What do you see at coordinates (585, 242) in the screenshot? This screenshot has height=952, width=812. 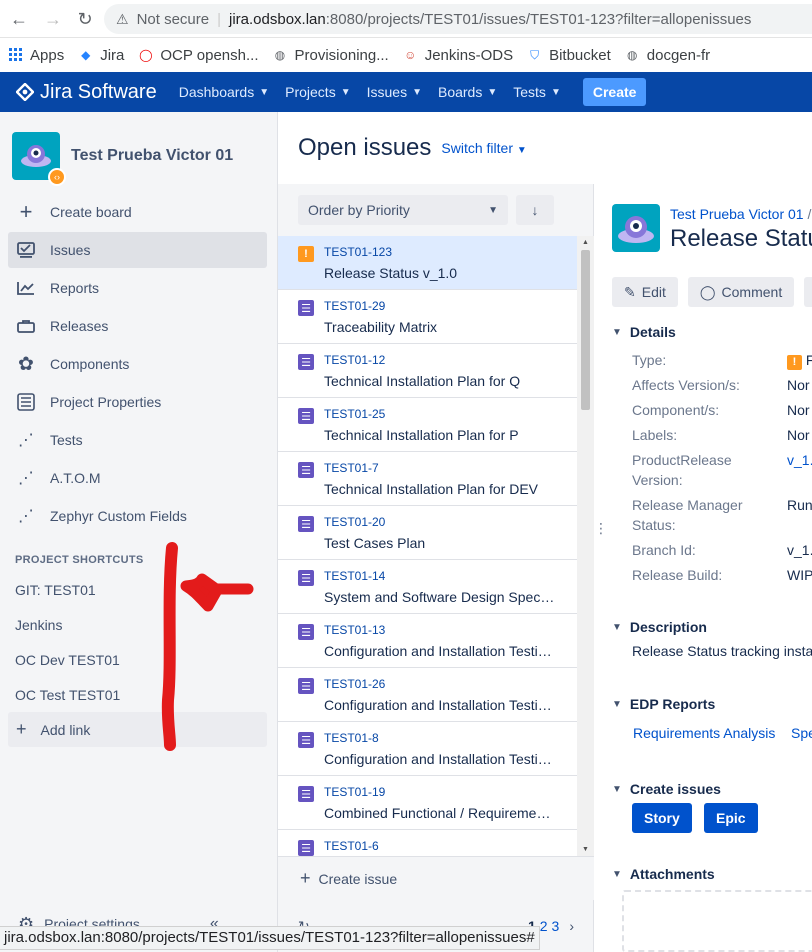 I see `scroll-up-icon: ▲` at bounding box center [585, 242].